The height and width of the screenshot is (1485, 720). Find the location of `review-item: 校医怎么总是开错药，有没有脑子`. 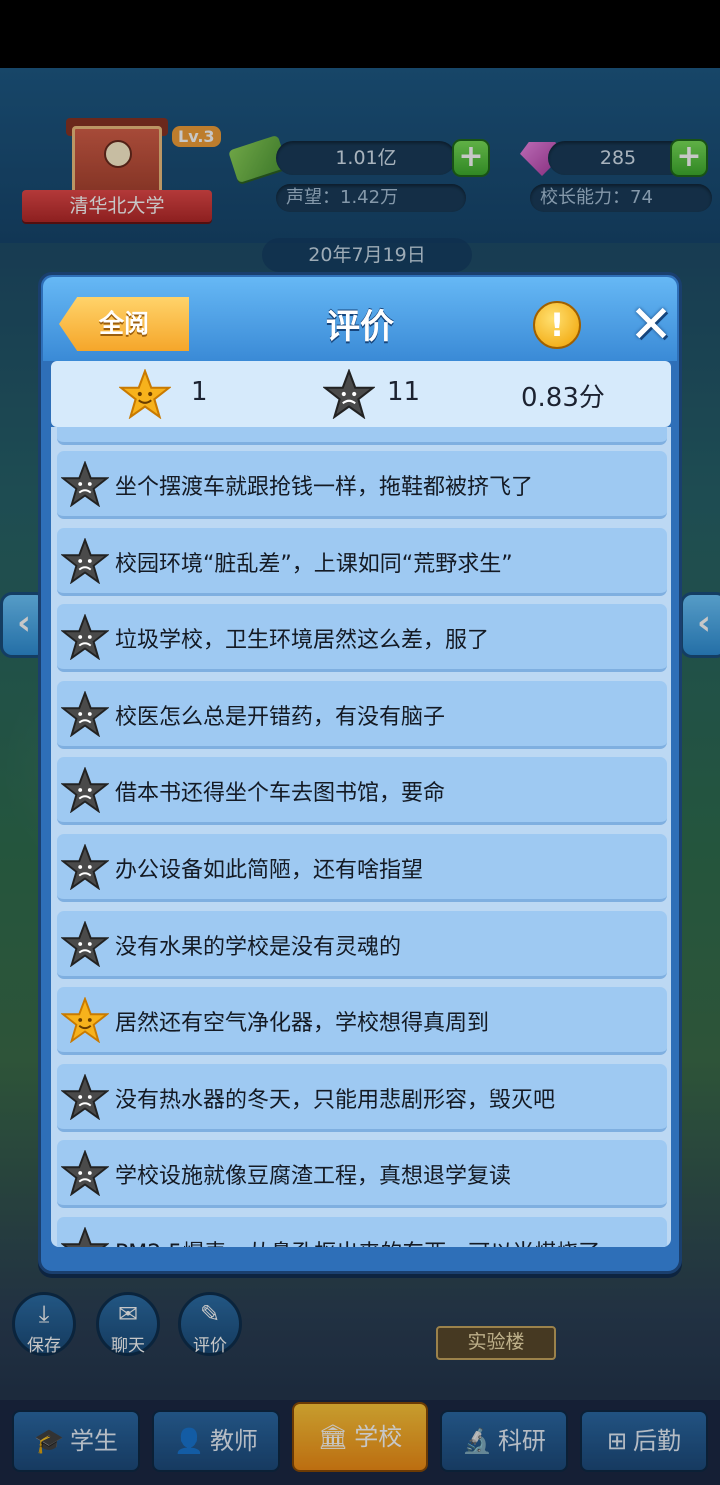

review-item: 校医怎么总是开错药，有没有脑子 is located at coordinates (362, 714).